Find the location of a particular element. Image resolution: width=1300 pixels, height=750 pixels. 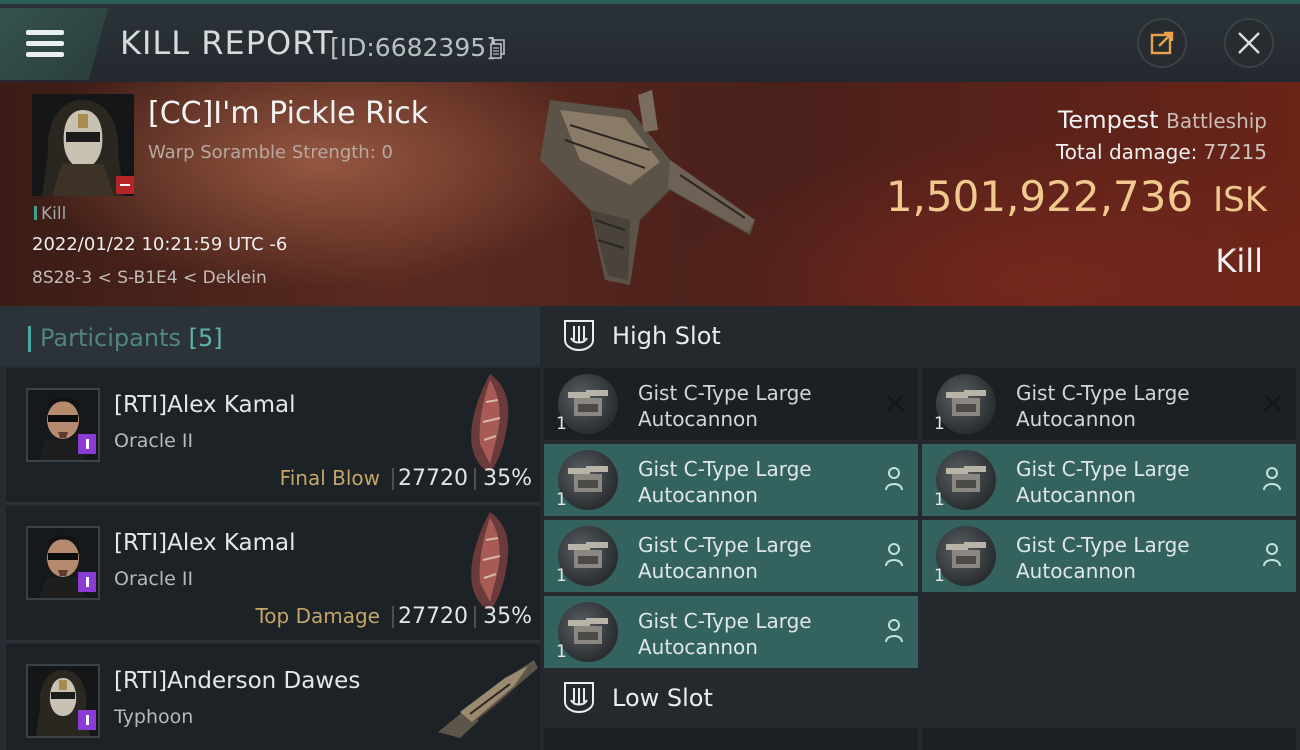

menu-button is located at coordinates (54, 44).